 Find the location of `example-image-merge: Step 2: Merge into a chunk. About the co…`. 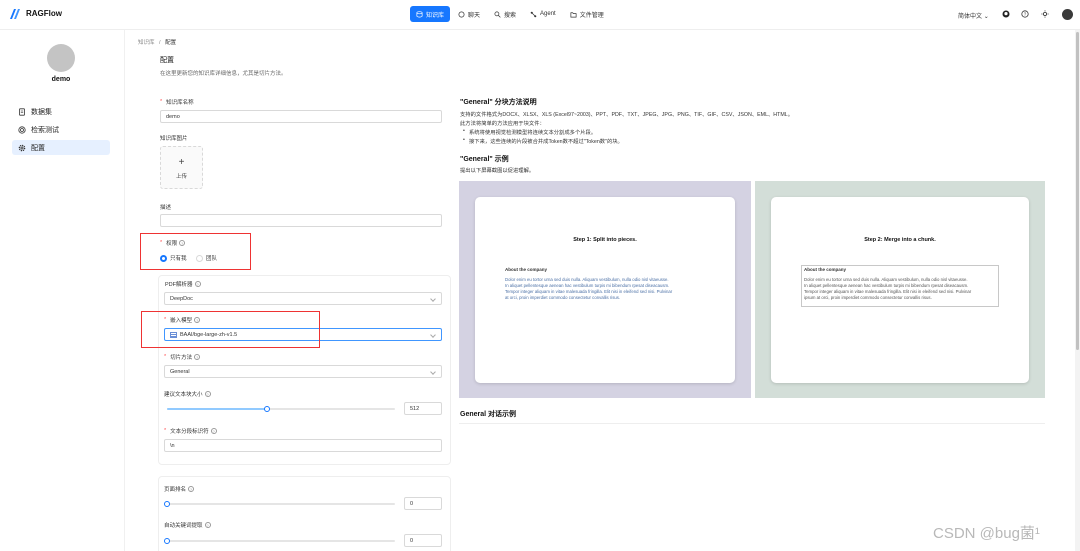

example-image-merge: Step 2: Merge into a chunk. About the co… is located at coordinates (900, 289).